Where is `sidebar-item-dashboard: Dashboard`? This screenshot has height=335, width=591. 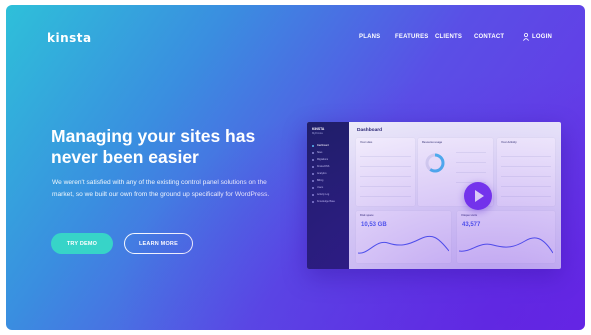 sidebar-item-dashboard: Dashboard is located at coordinates (327, 146).